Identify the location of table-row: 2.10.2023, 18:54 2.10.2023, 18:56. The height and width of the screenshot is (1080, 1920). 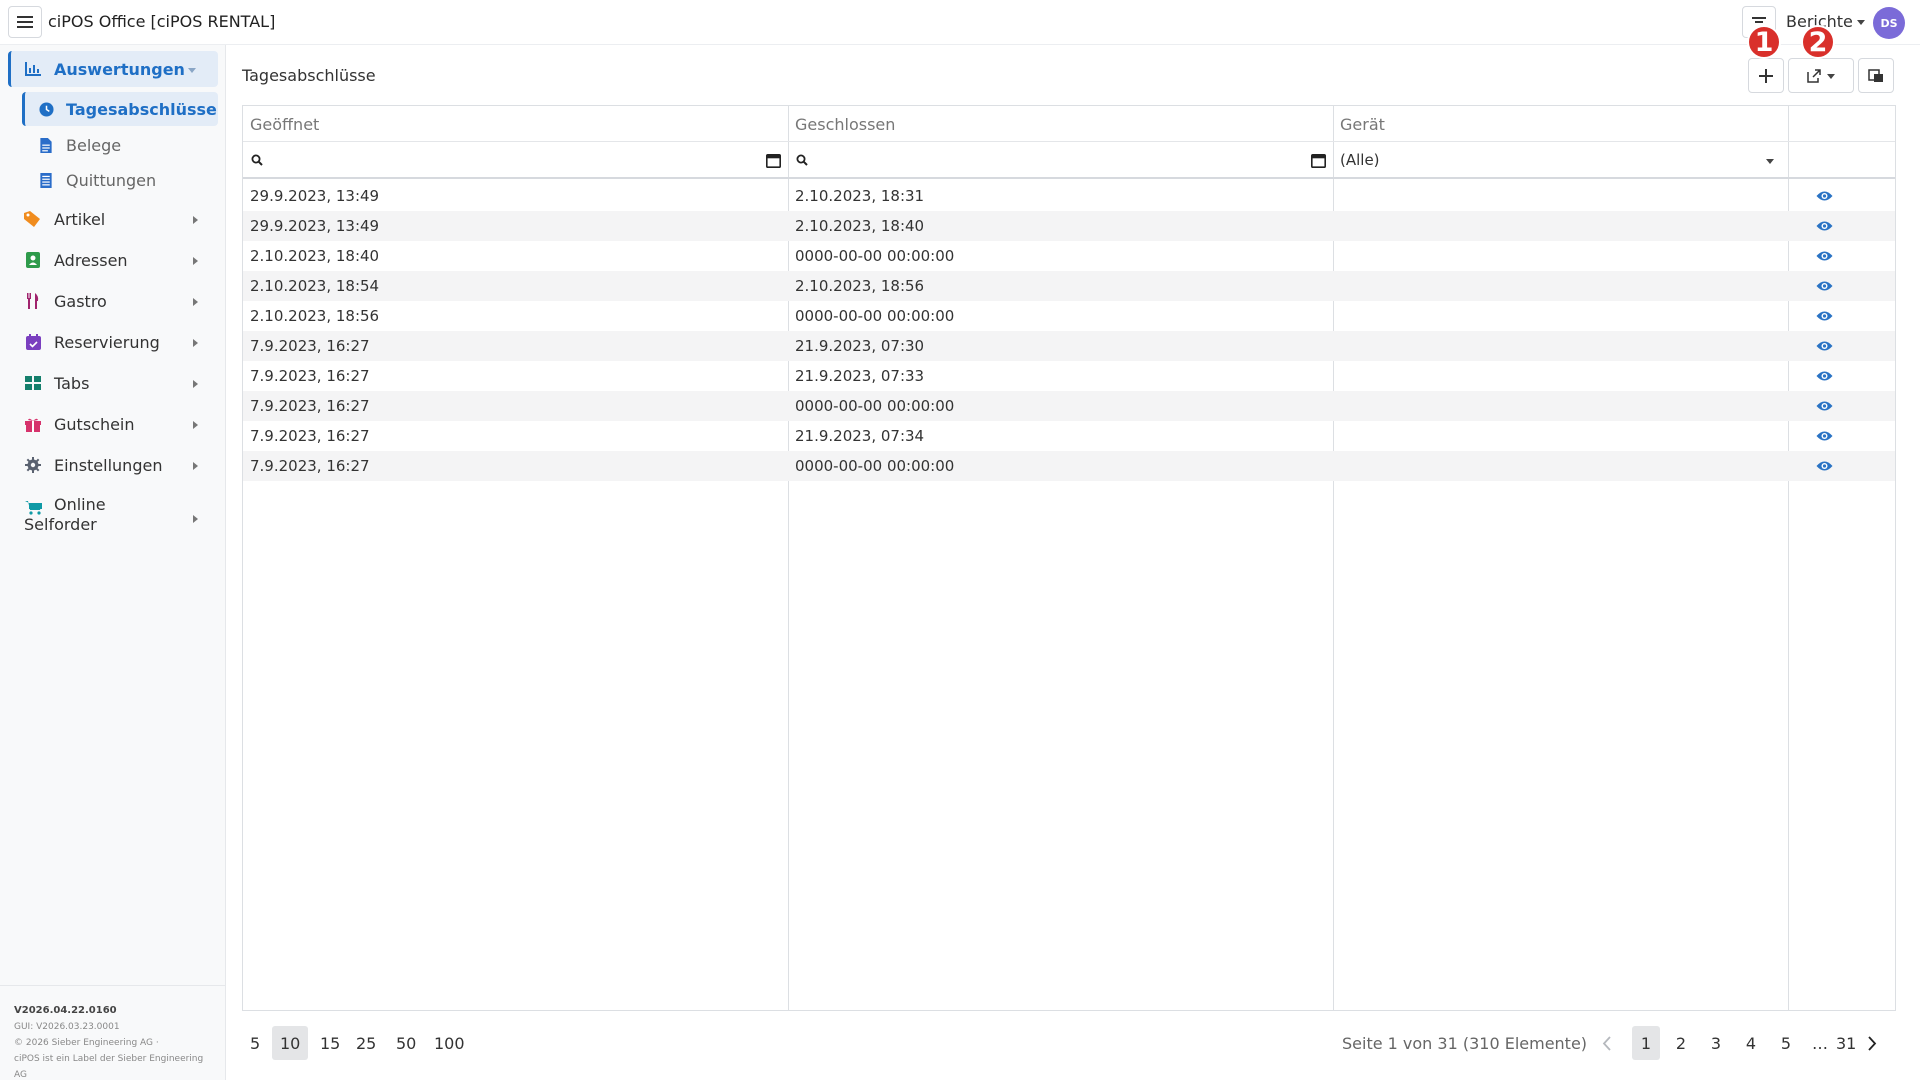
(1069, 286).